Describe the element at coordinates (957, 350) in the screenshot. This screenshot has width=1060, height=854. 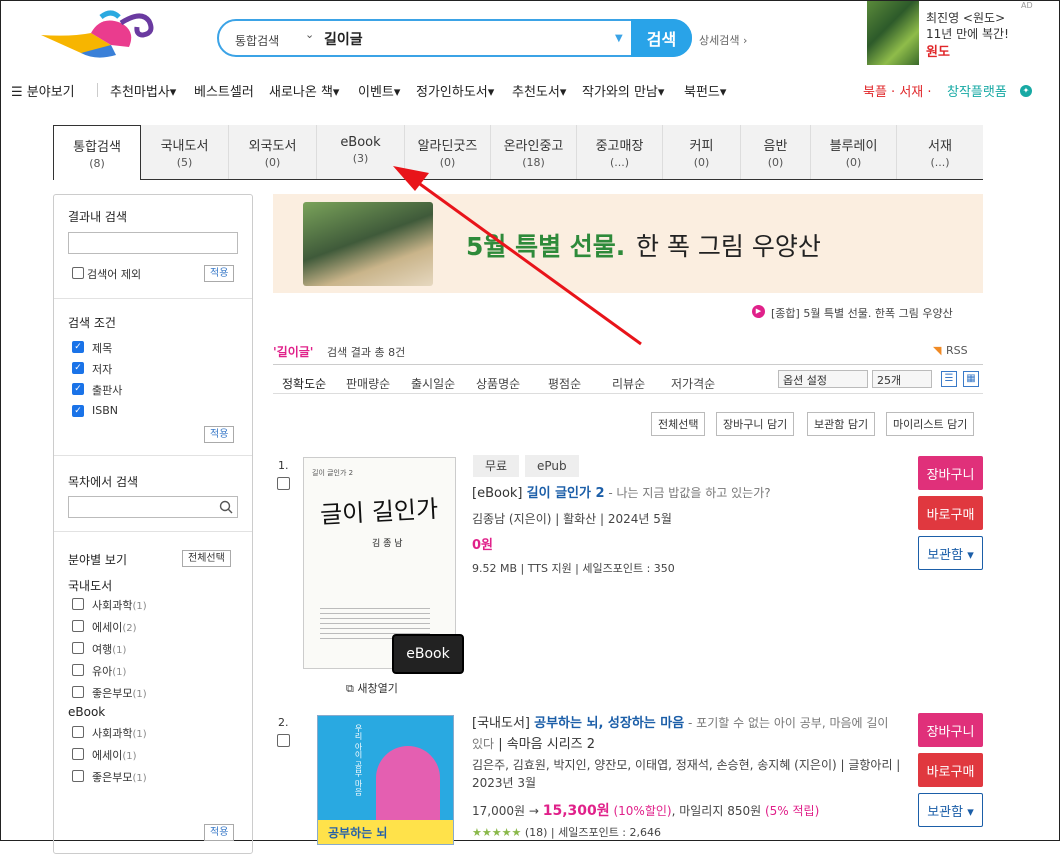
I see `rss-link: RSS` at that location.